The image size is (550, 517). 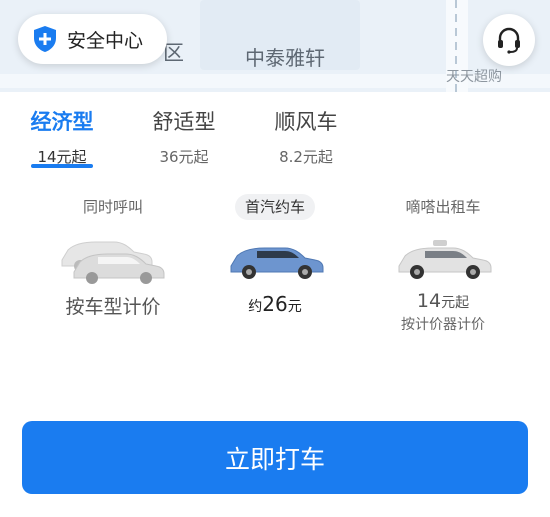 What do you see at coordinates (285, 58) in the screenshot?
I see `map-label-poi: 中泰雅轩` at bounding box center [285, 58].